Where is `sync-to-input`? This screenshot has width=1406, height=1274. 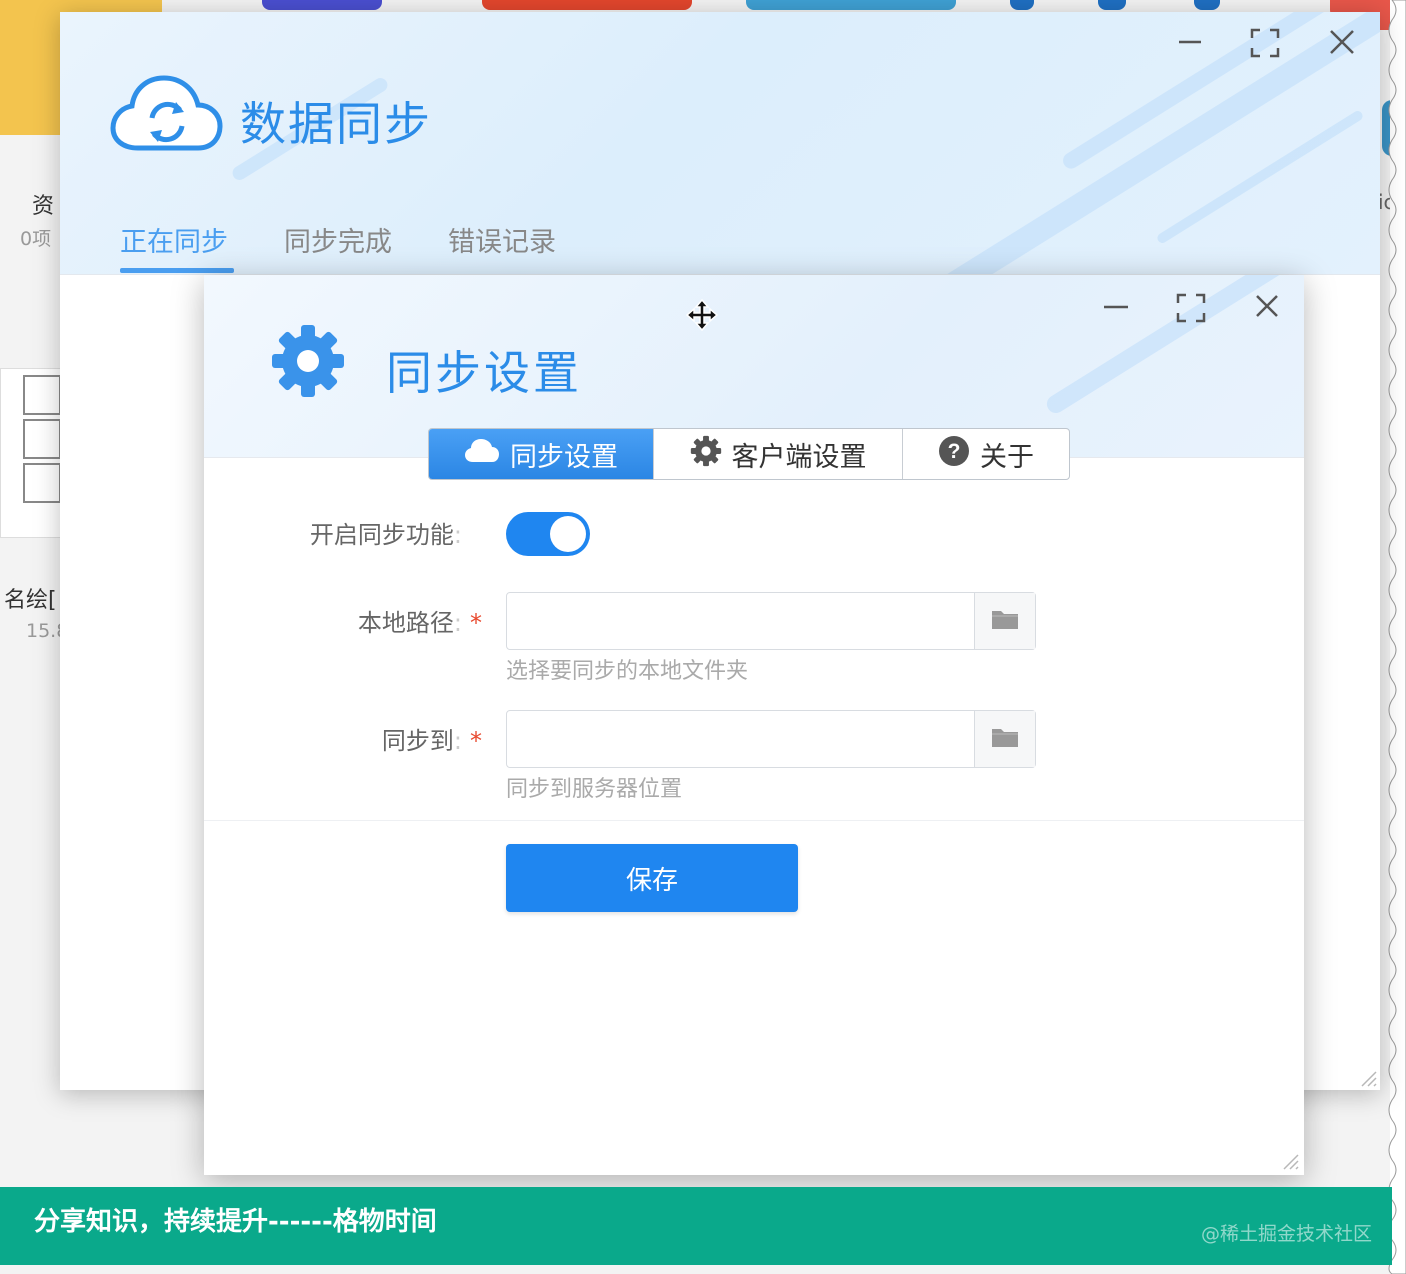
sync-to-input is located at coordinates (739, 740).